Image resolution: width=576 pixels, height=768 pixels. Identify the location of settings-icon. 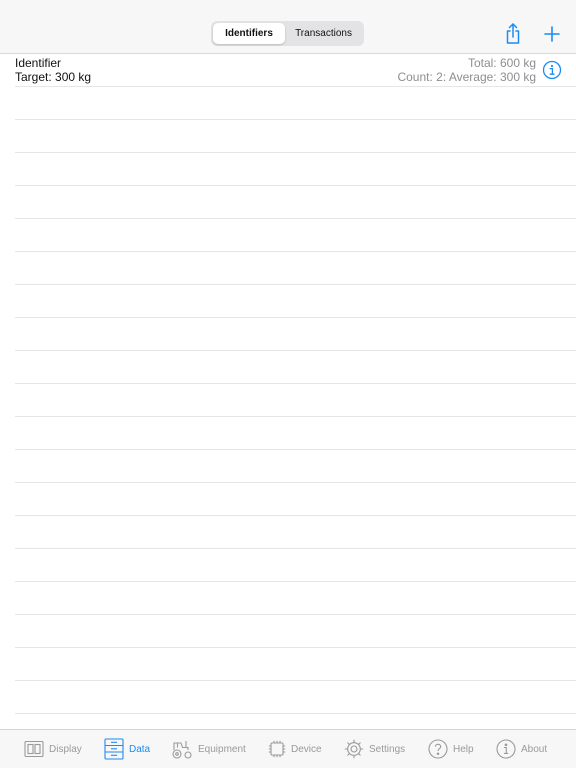
(354, 749).